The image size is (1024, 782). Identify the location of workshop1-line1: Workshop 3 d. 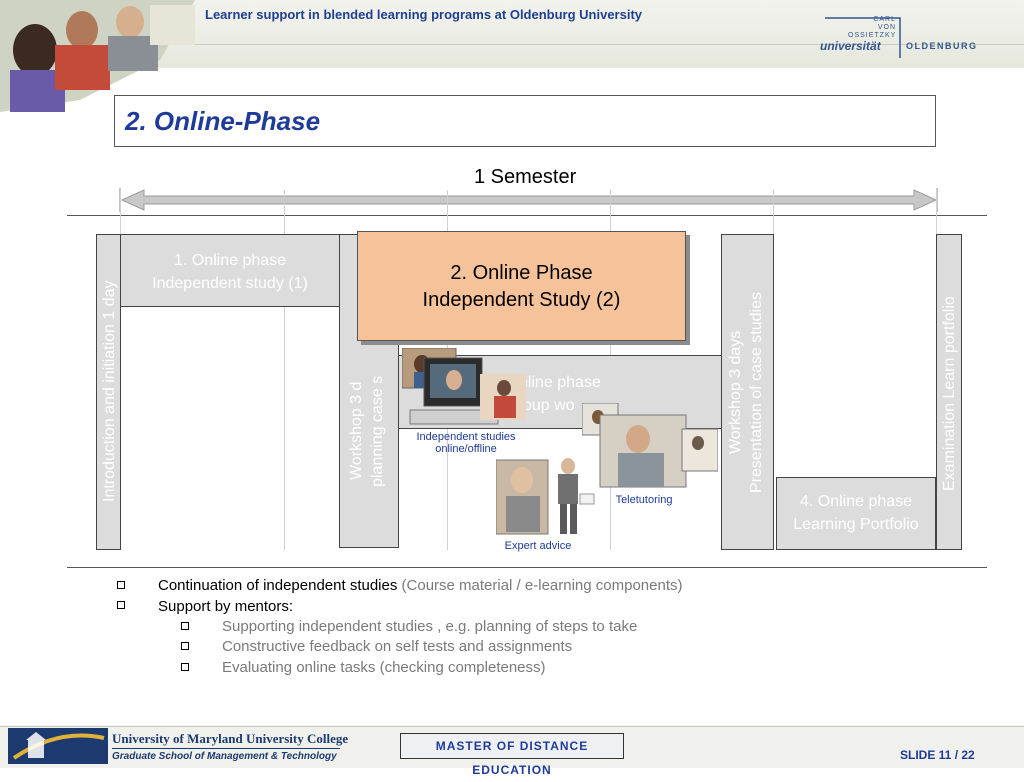
(356, 431).